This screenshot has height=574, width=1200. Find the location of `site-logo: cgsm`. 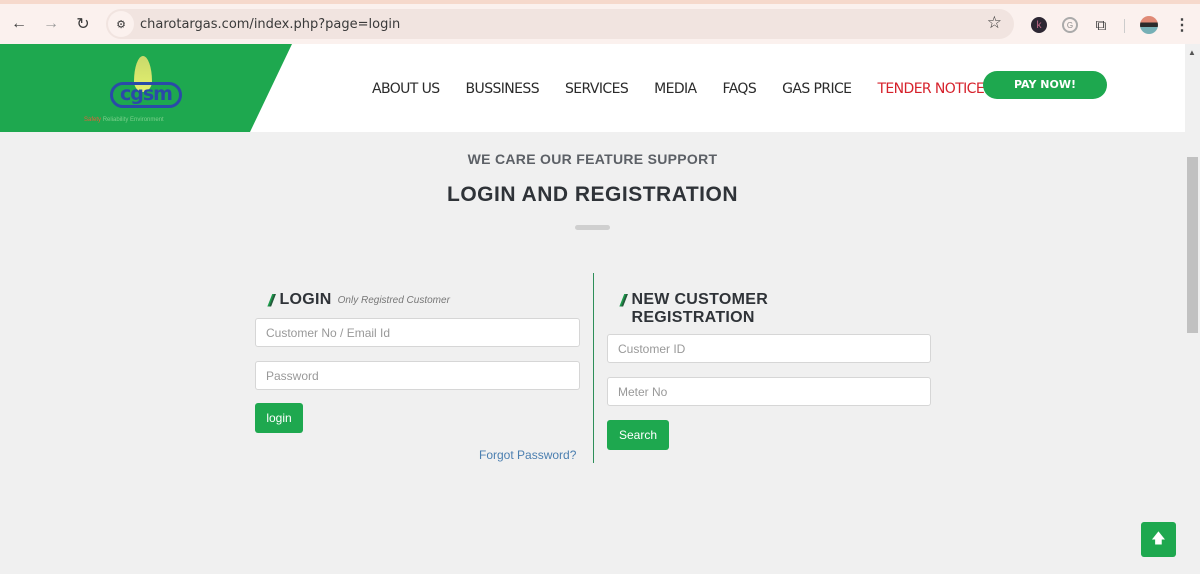

site-logo: cgsm is located at coordinates (146, 81).